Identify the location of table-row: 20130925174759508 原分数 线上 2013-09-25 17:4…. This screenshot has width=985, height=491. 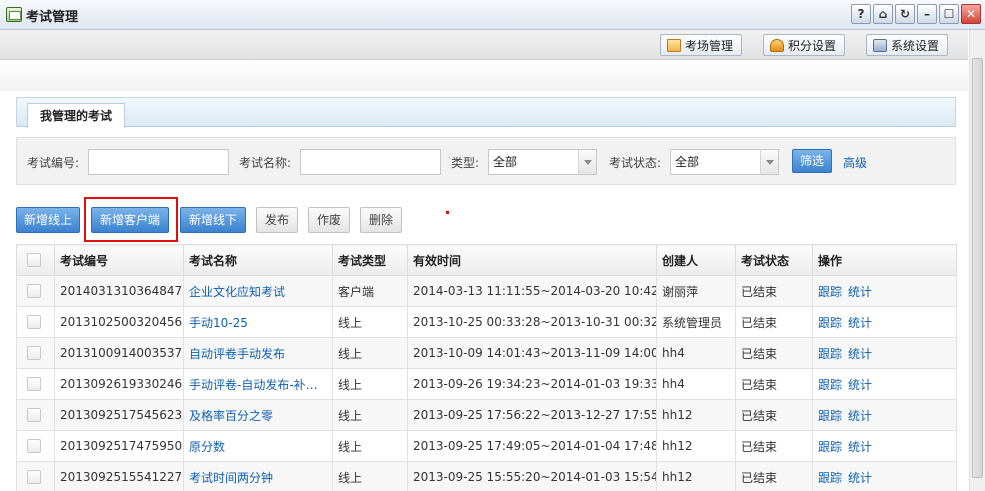
(486, 446).